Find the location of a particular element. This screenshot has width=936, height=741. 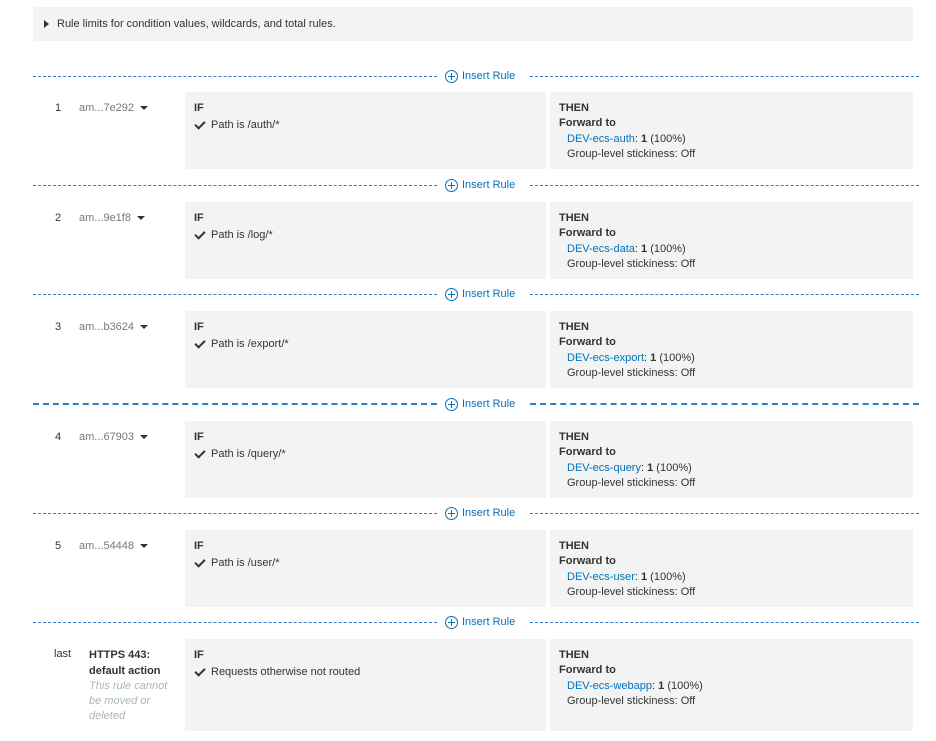

target-group-line: DEV-ecs-webapp: 1 (100%) is located at coordinates (635, 686).